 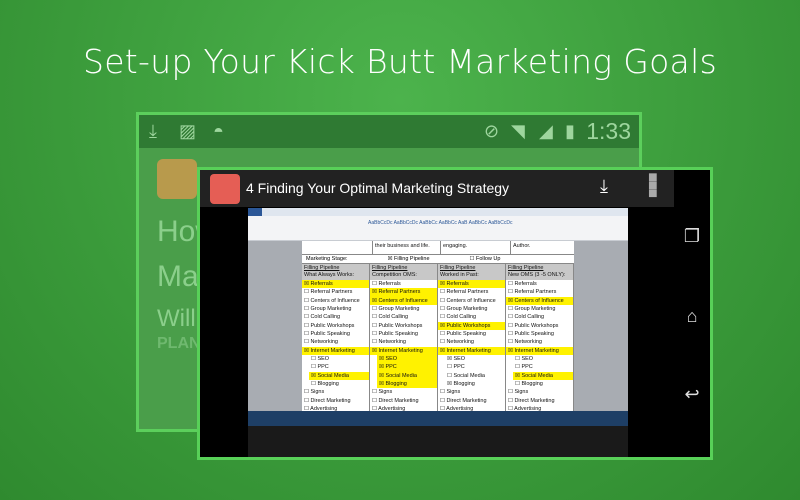 What do you see at coordinates (471, 326) in the screenshot?
I see `checkbox-item: ☒ Public Workshops` at bounding box center [471, 326].